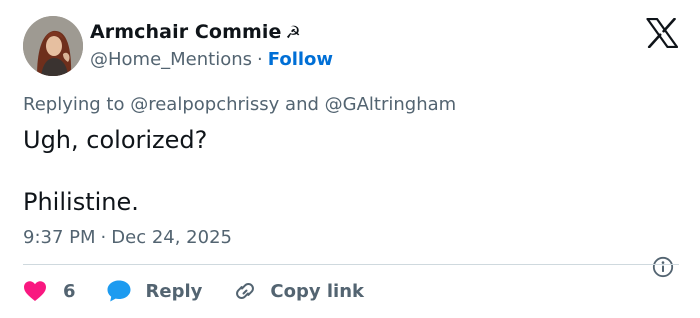 The height and width of the screenshot is (318, 700). What do you see at coordinates (245, 291) in the screenshot?
I see `link-icon` at bounding box center [245, 291].